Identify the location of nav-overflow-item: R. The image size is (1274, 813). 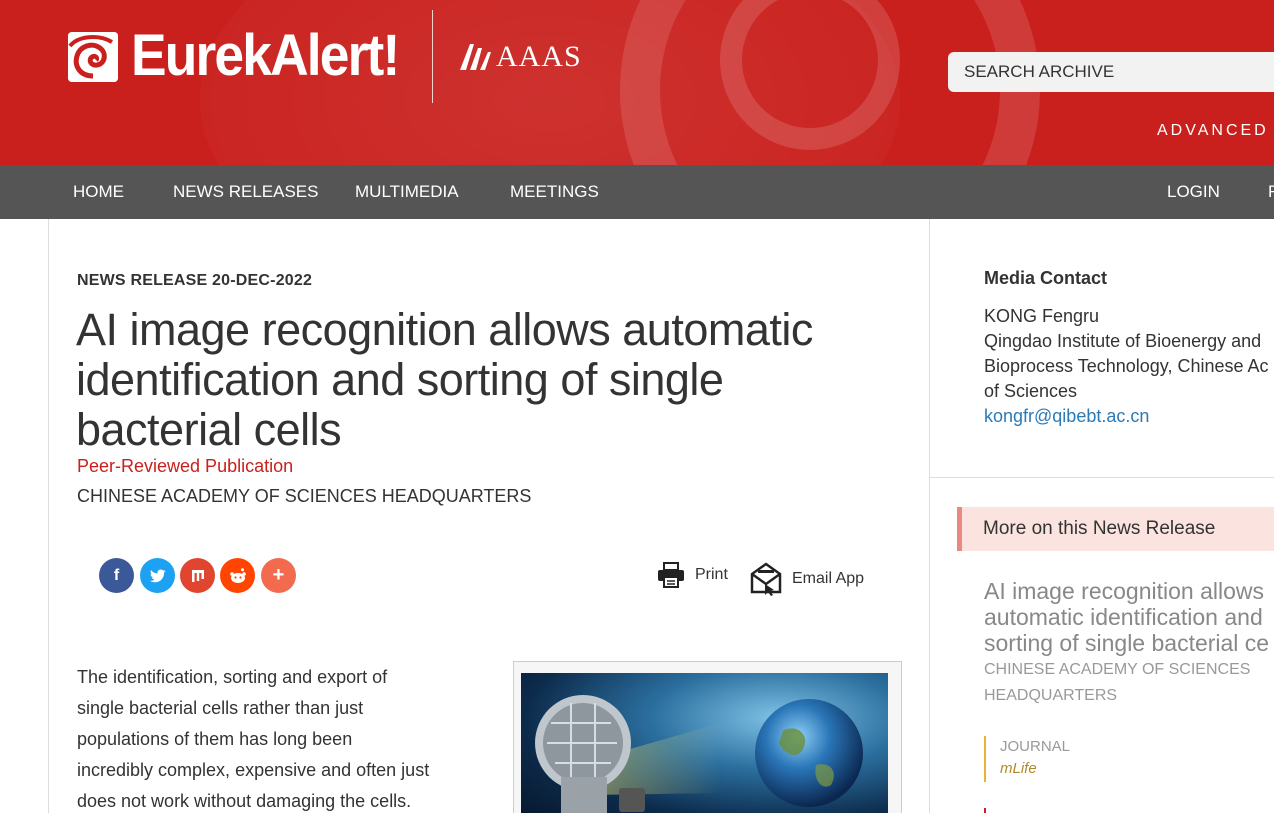
(1271, 192).